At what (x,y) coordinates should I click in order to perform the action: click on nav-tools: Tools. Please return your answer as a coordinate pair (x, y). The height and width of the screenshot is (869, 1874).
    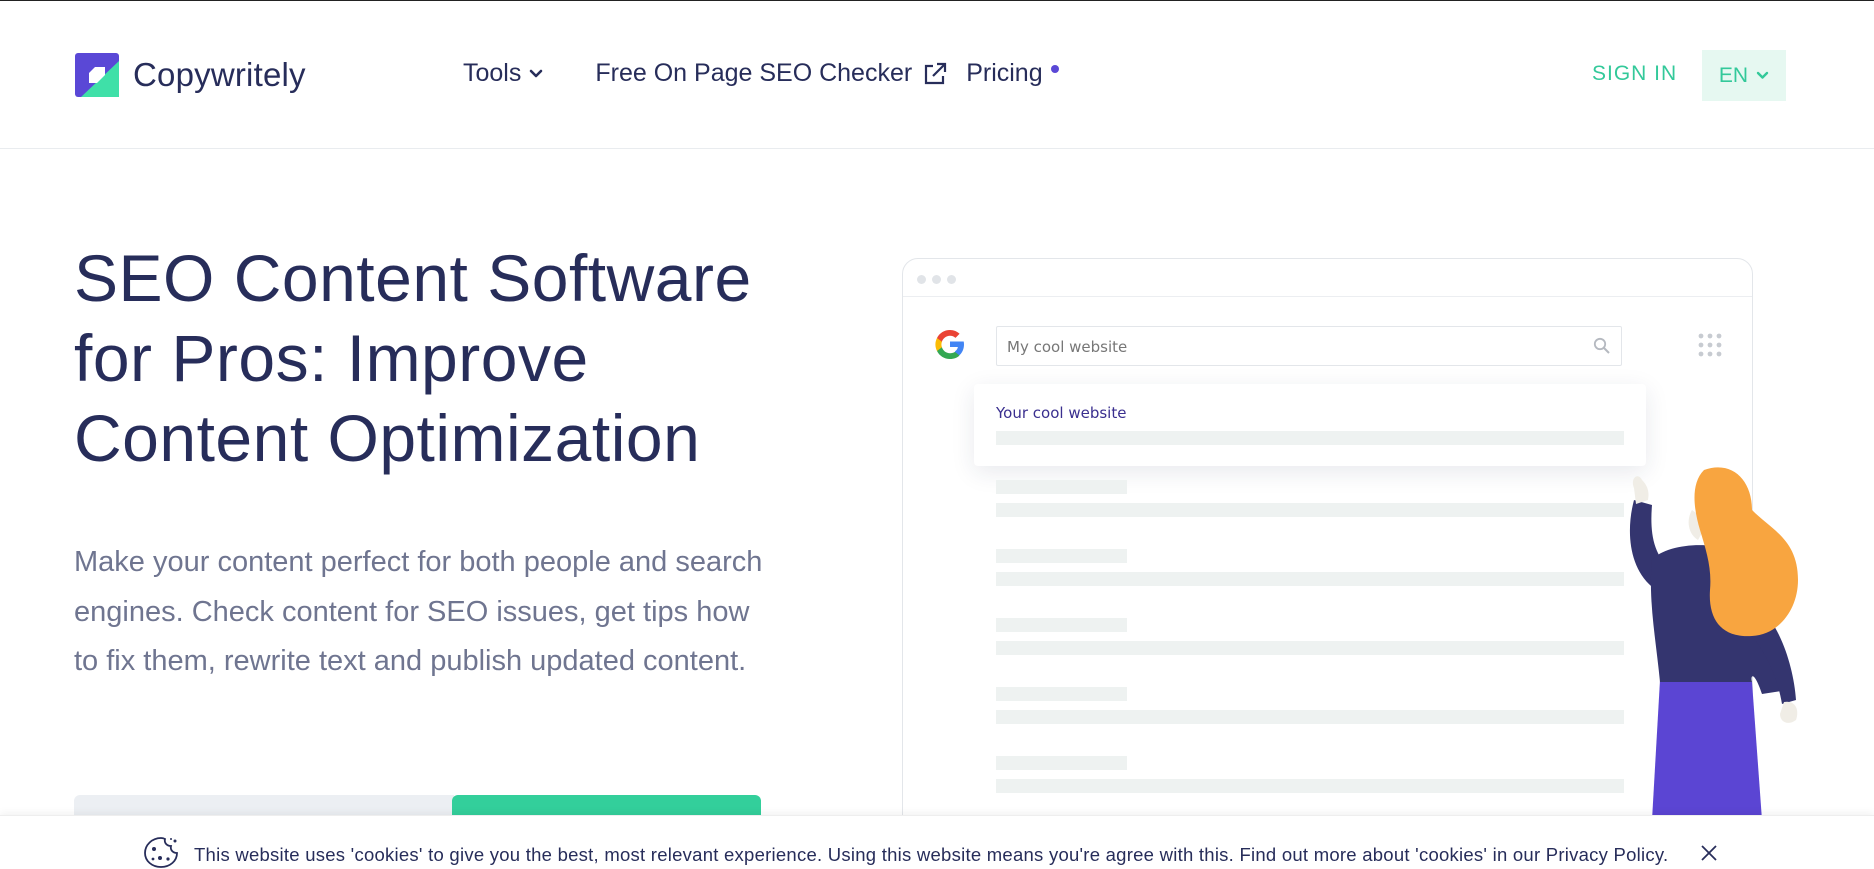
    Looking at the image, I should click on (503, 73).